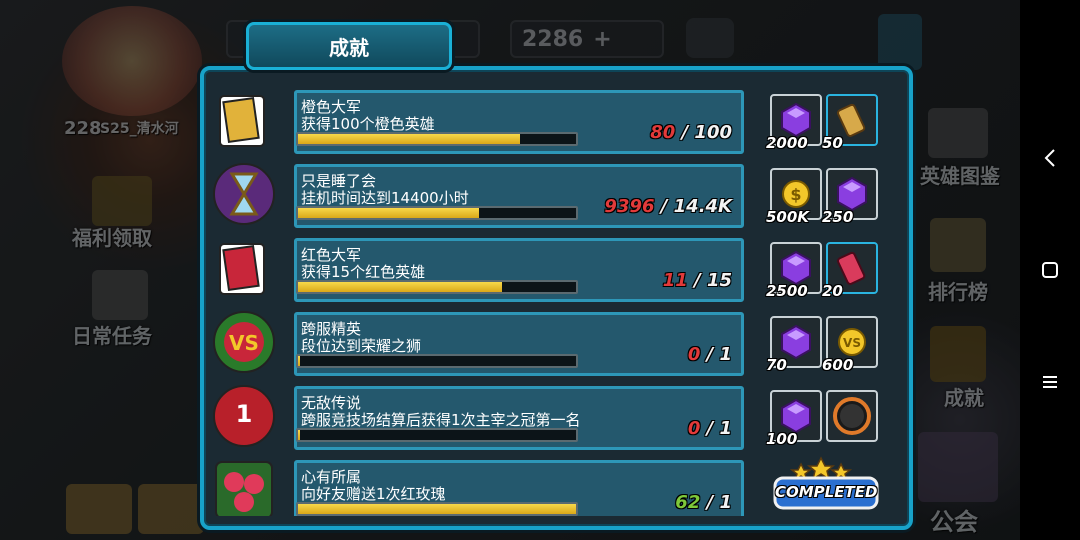  I want to click on progress-current: 11, so click(675, 280).